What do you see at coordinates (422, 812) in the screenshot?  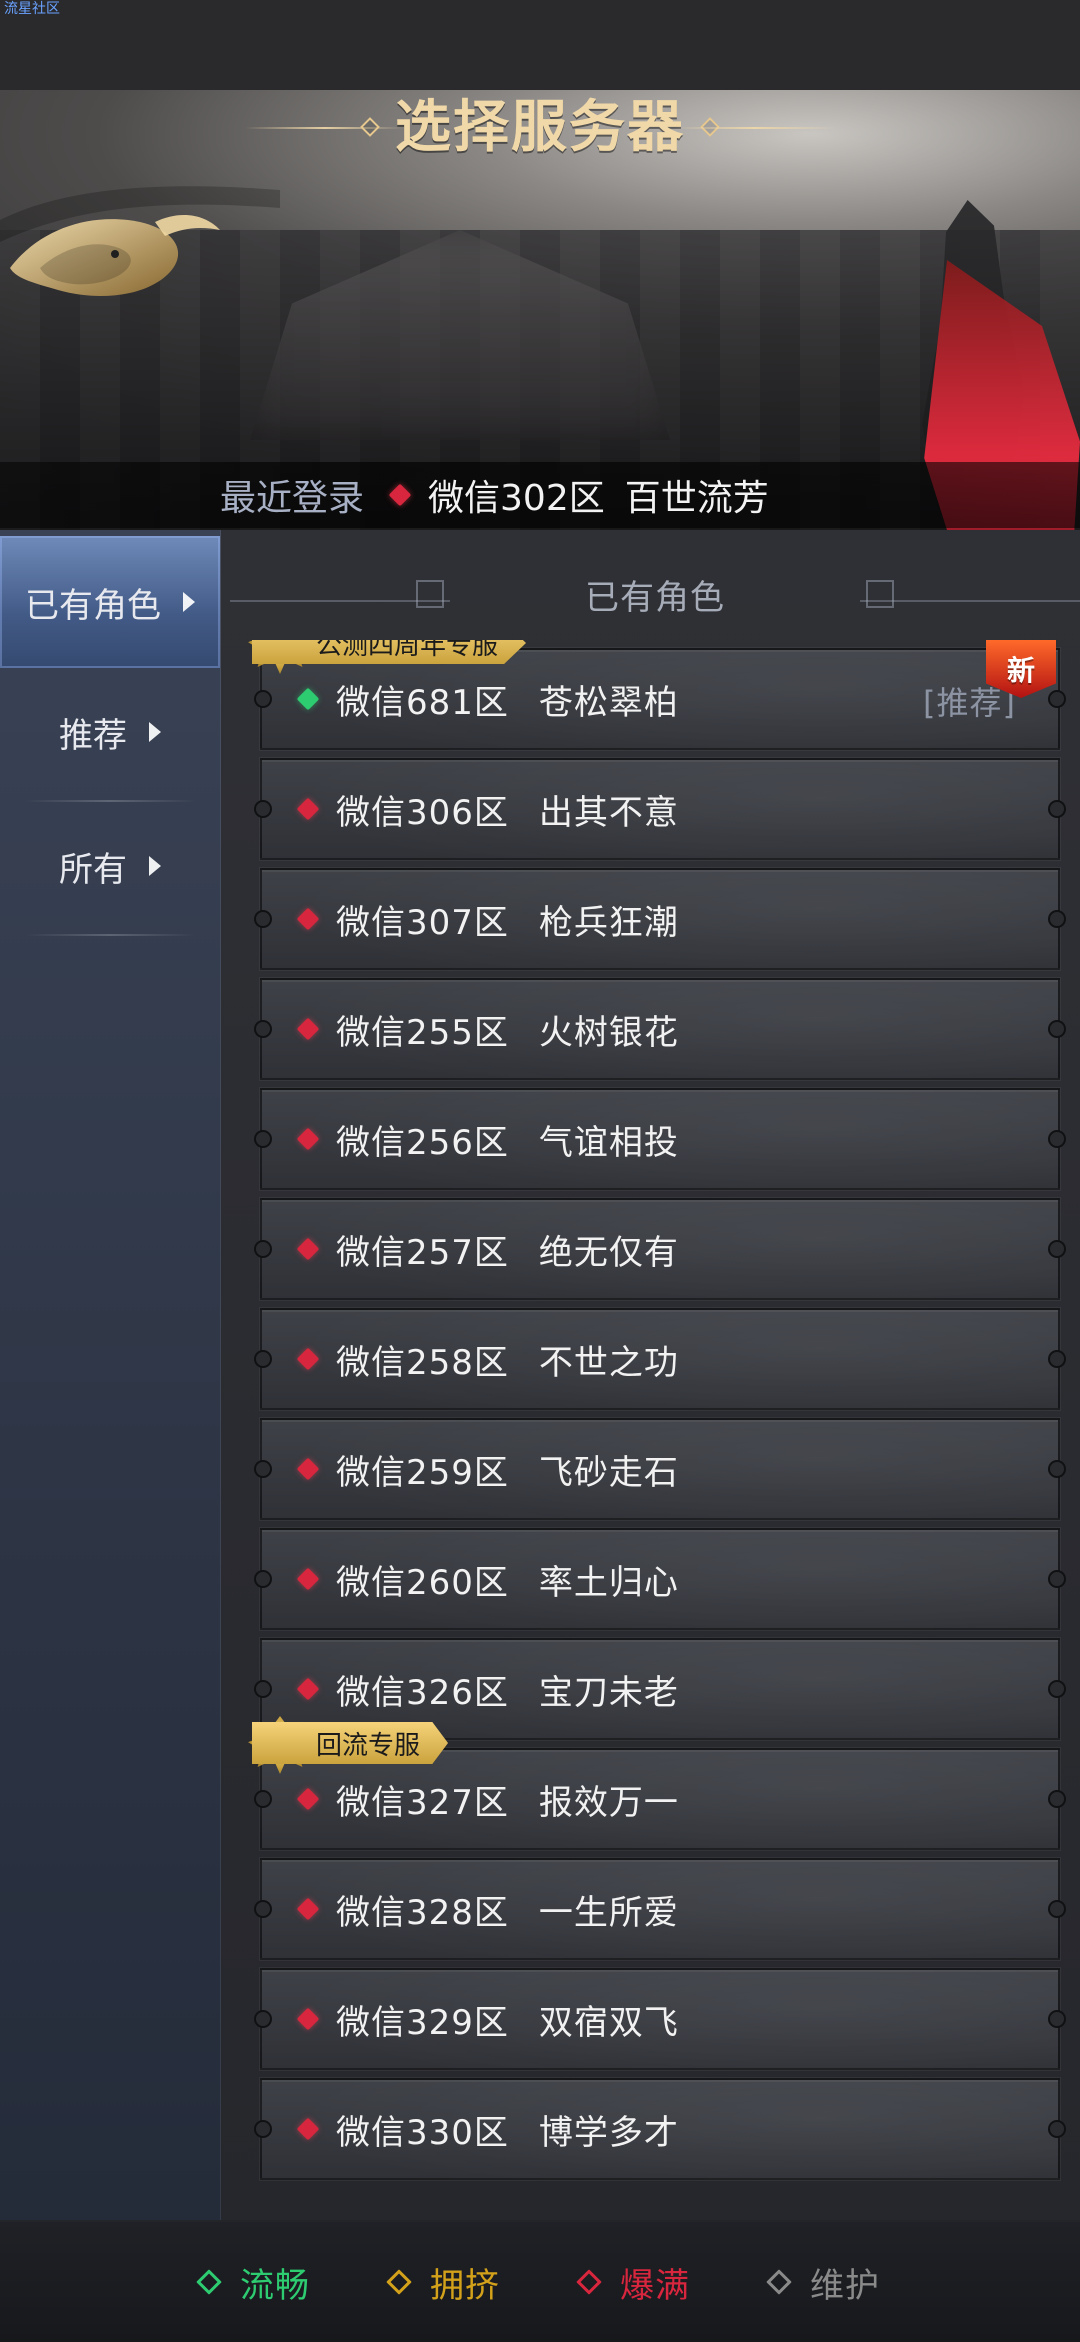 I see `server-zone: 微信306区` at bounding box center [422, 812].